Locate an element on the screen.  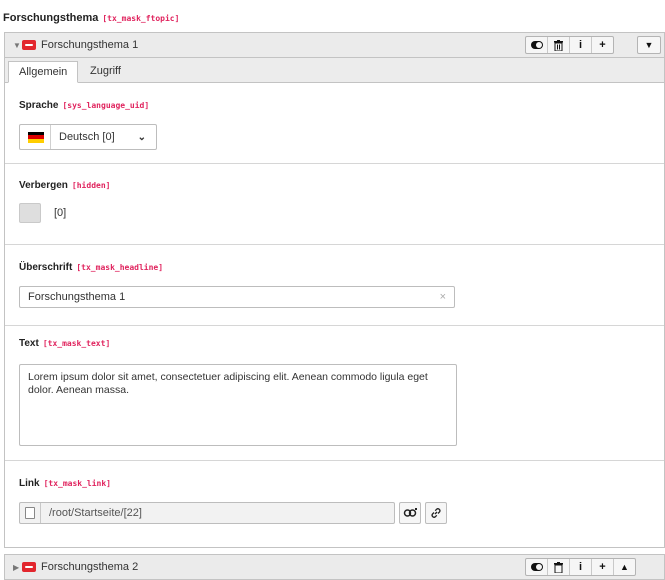
collapse-button: ▼ is located at coordinates (649, 45).